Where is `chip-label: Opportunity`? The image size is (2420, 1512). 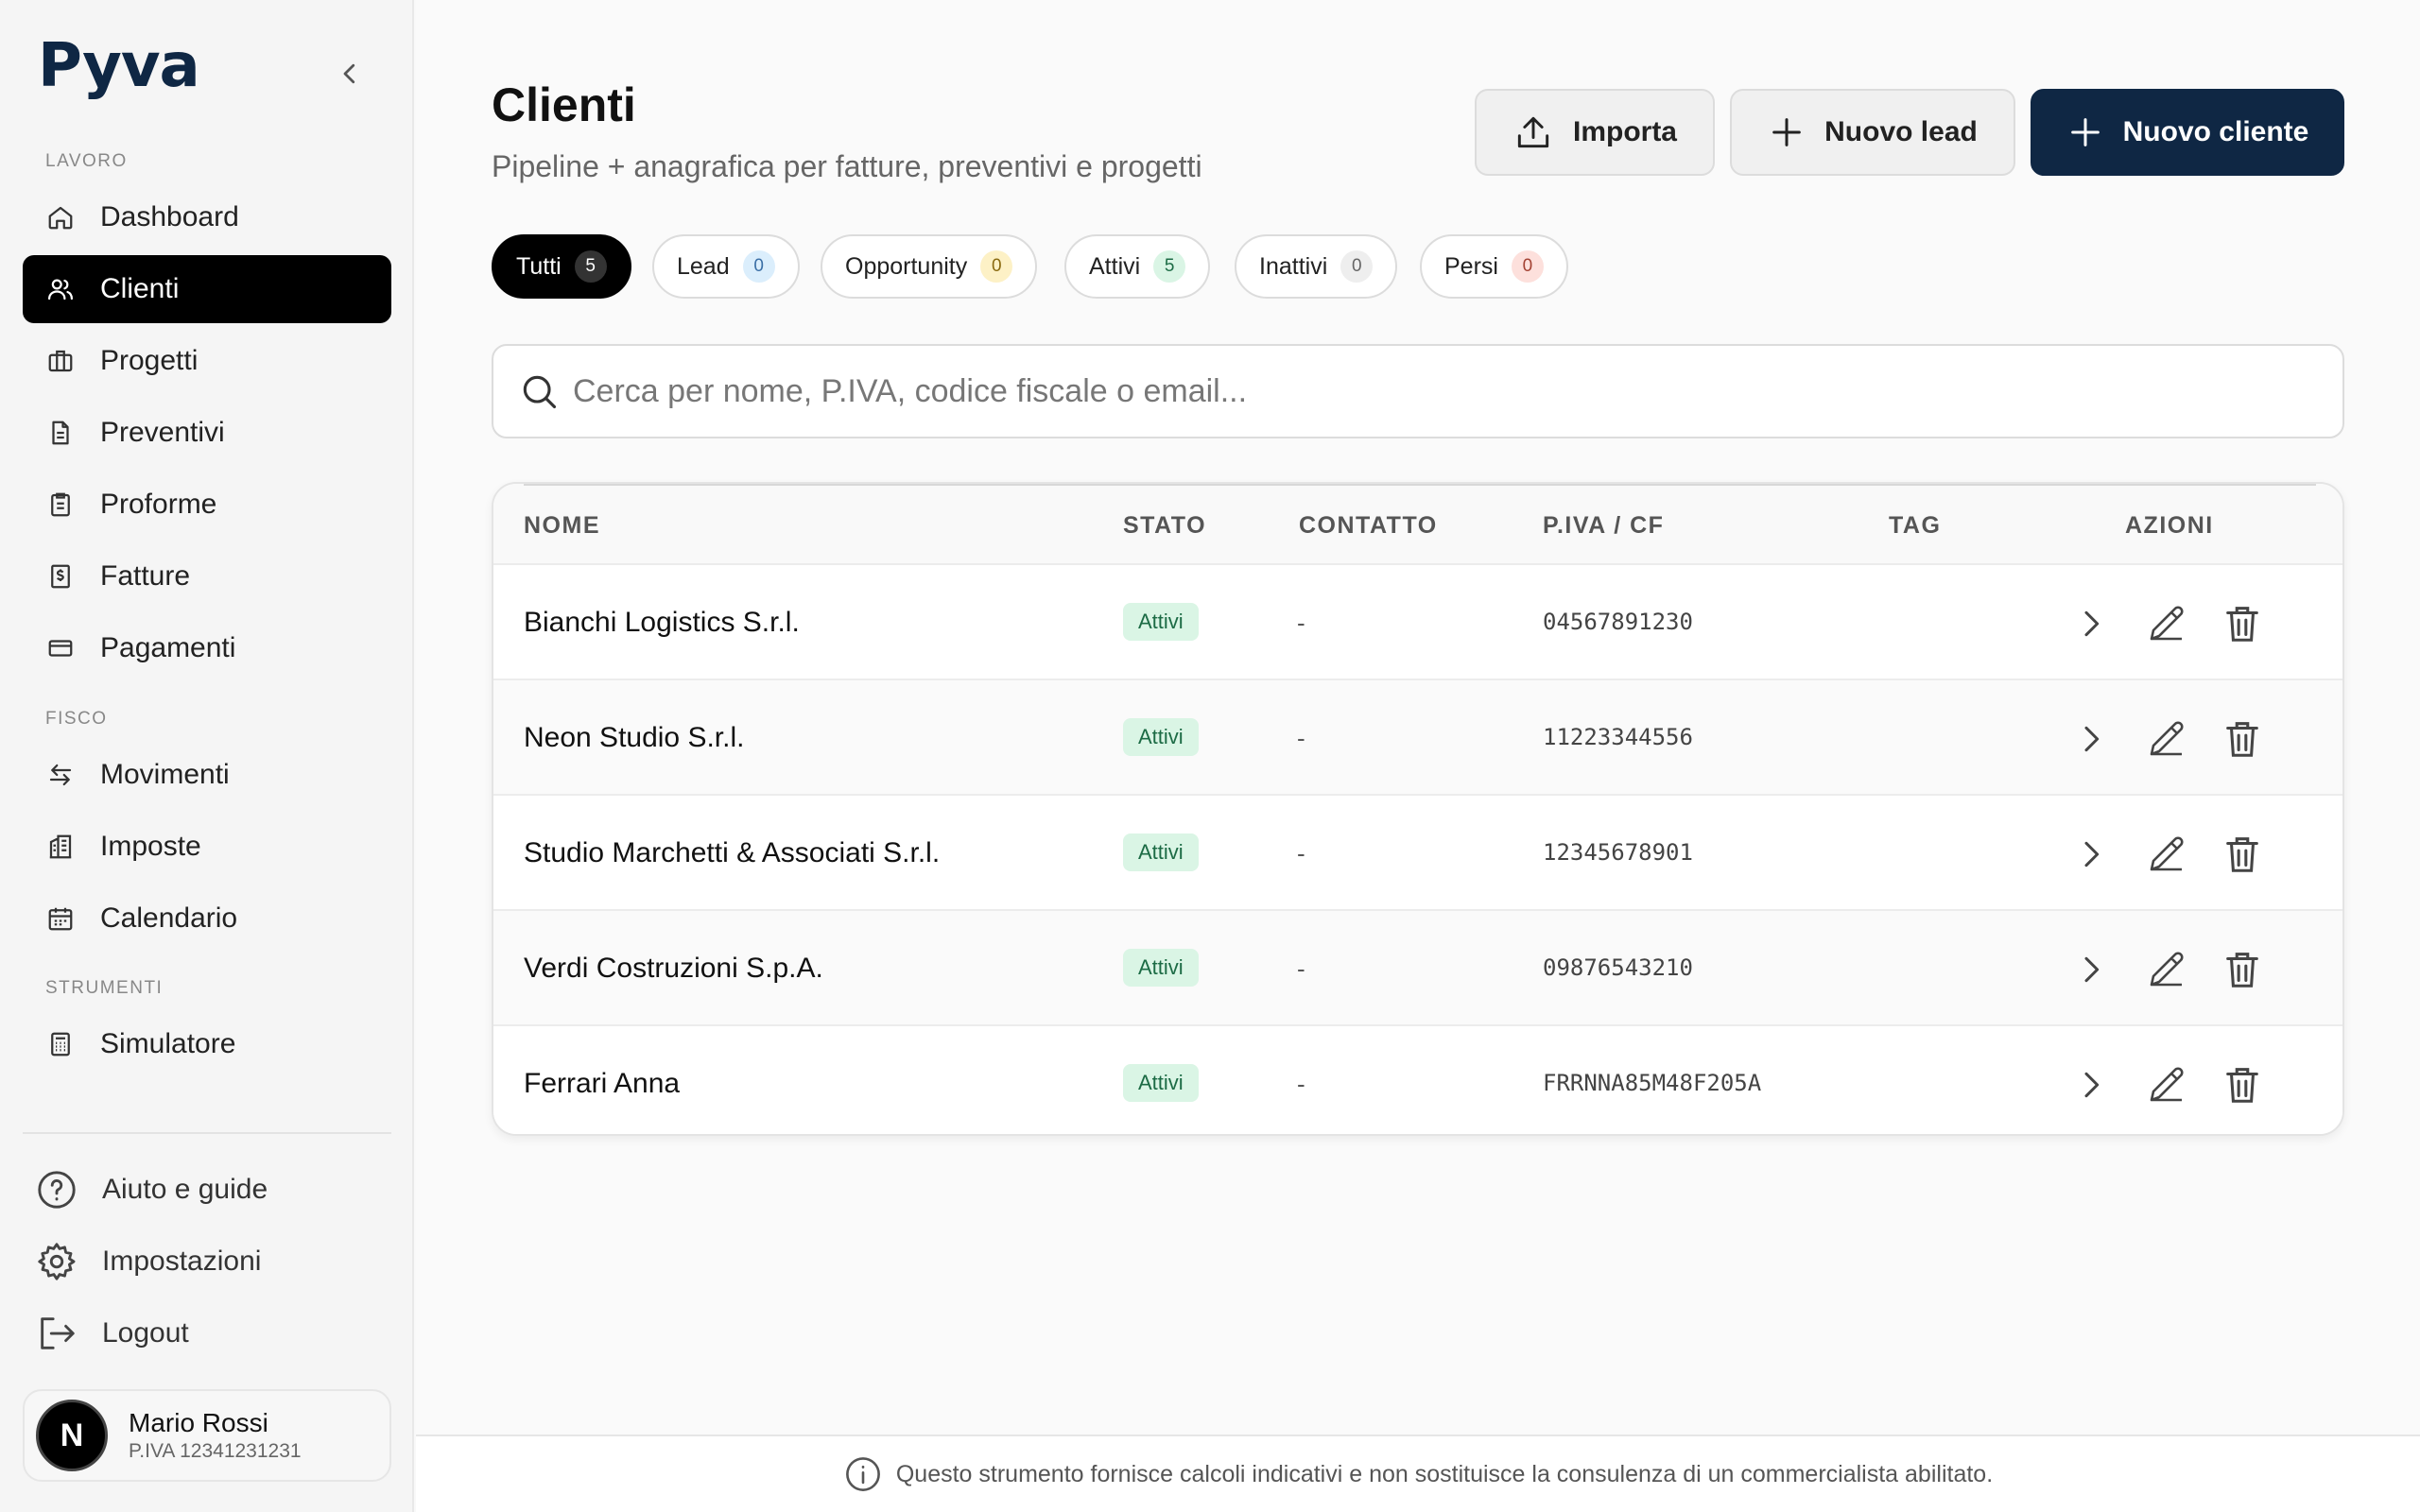 chip-label: Opportunity is located at coordinates (906, 266).